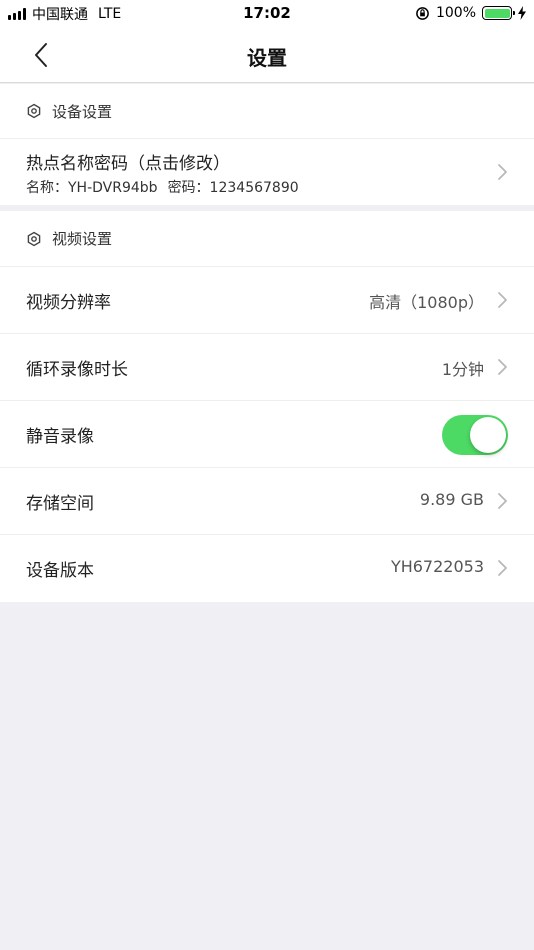 The image size is (534, 950). I want to click on page-title: 设置, so click(267, 58).